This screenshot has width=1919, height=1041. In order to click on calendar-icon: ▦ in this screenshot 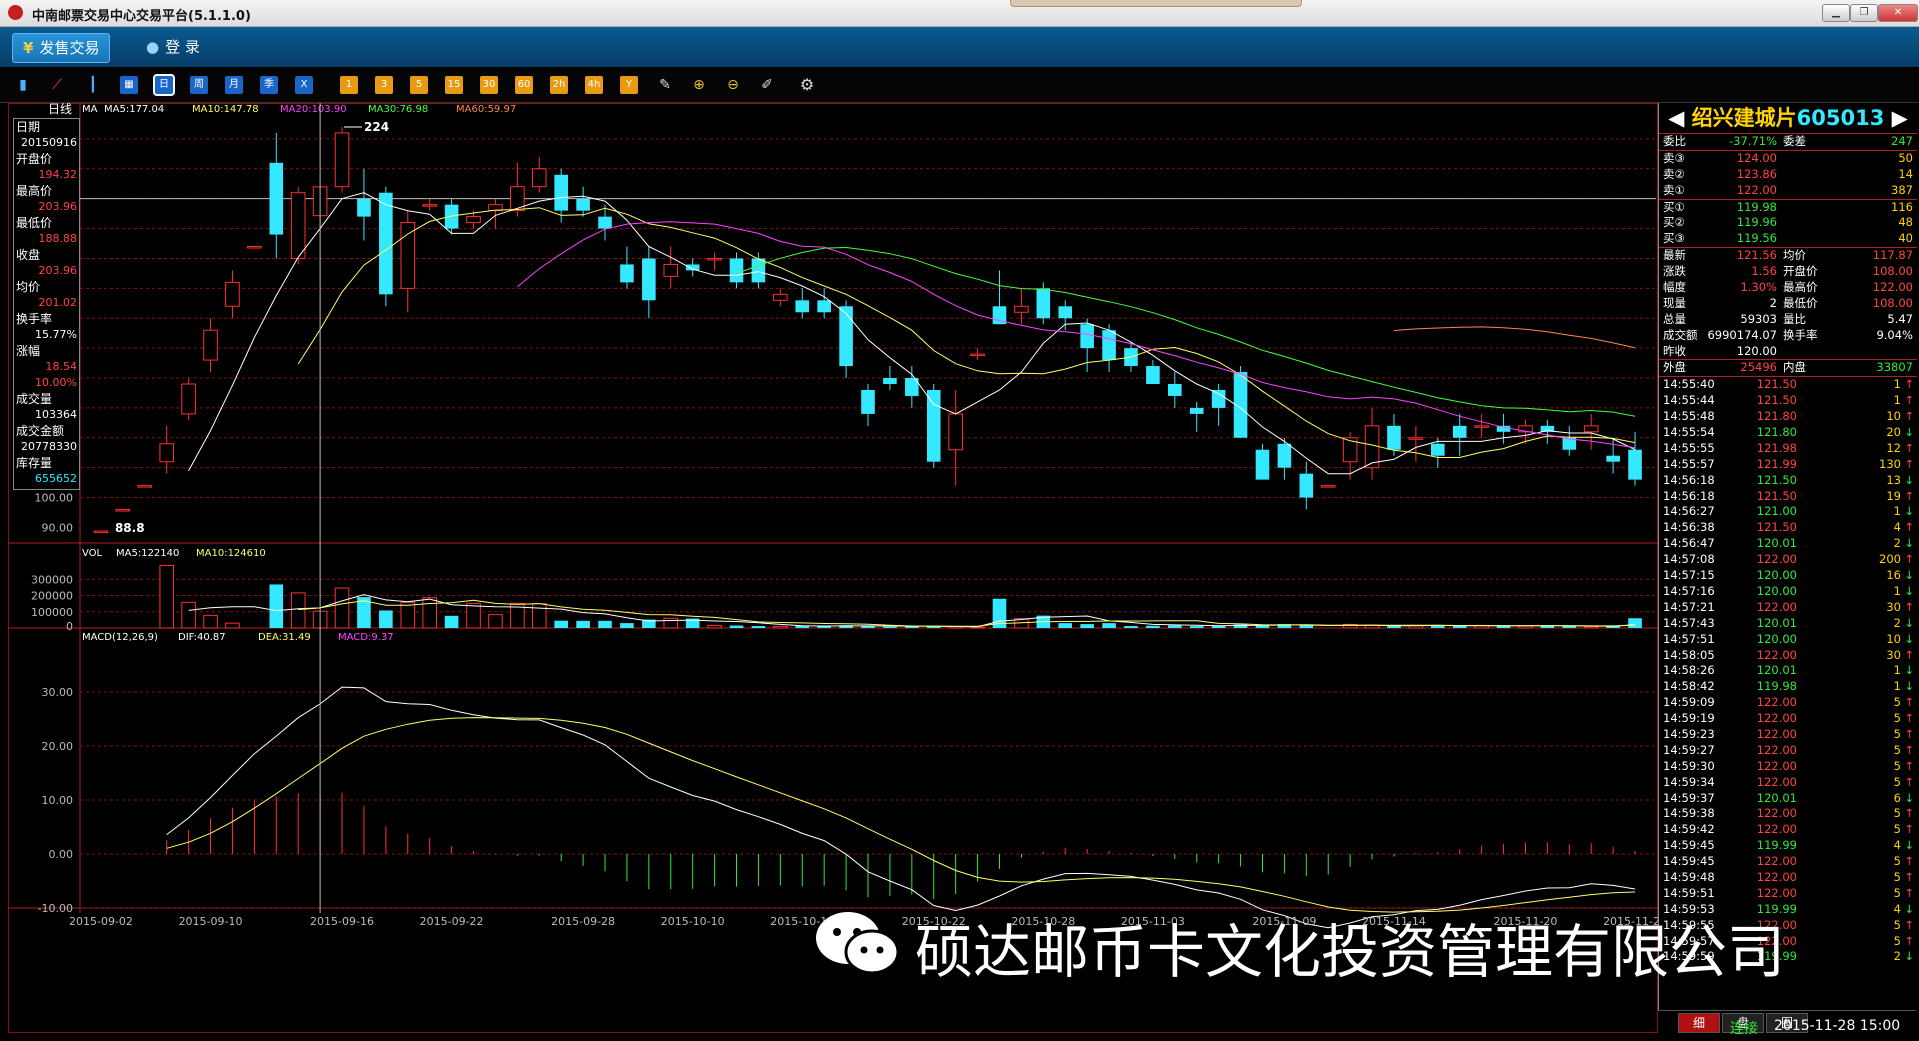, I will do `click(129, 85)`.